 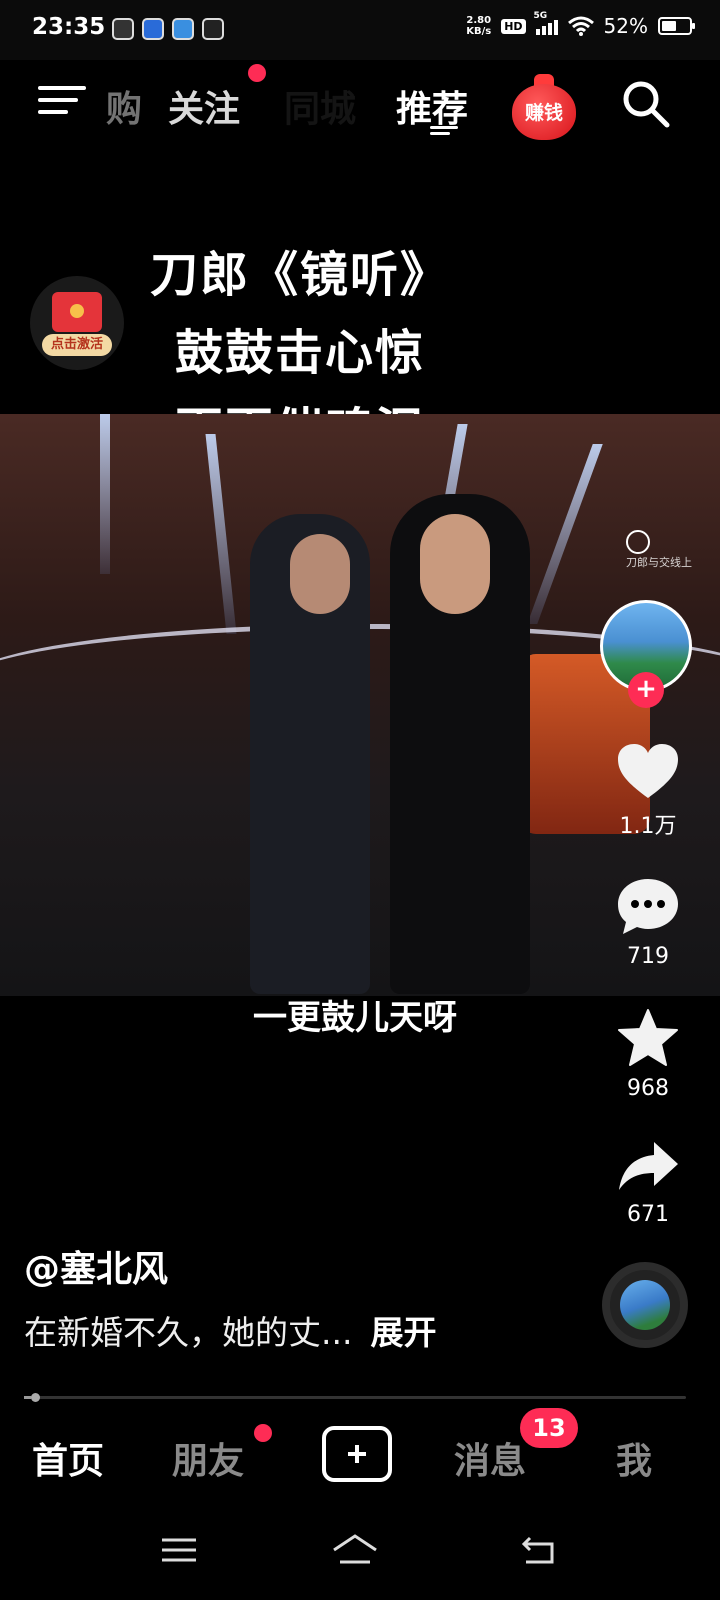 I want to click on comment-button: 719, so click(x=648, y=922).